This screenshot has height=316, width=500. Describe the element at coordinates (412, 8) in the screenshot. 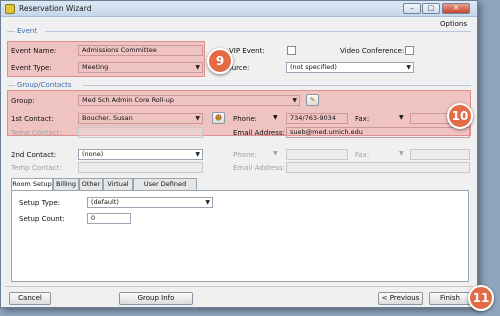

I see `minimize-icon: –` at that location.